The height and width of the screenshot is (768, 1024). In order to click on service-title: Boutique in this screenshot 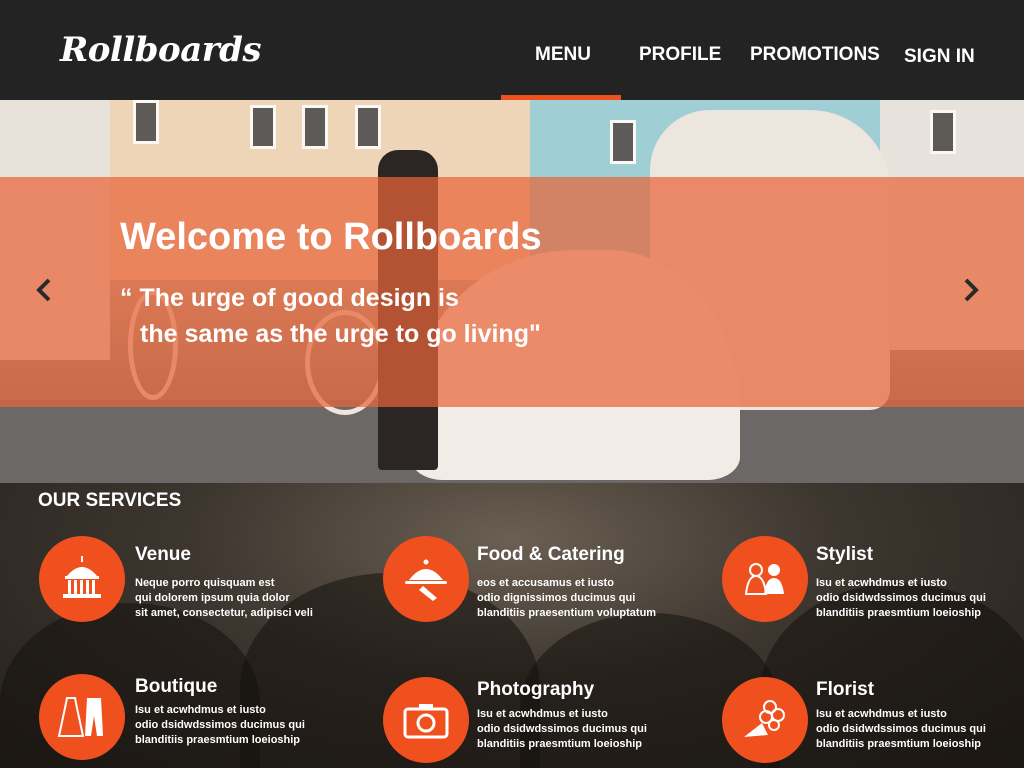, I will do `click(176, 686)`.